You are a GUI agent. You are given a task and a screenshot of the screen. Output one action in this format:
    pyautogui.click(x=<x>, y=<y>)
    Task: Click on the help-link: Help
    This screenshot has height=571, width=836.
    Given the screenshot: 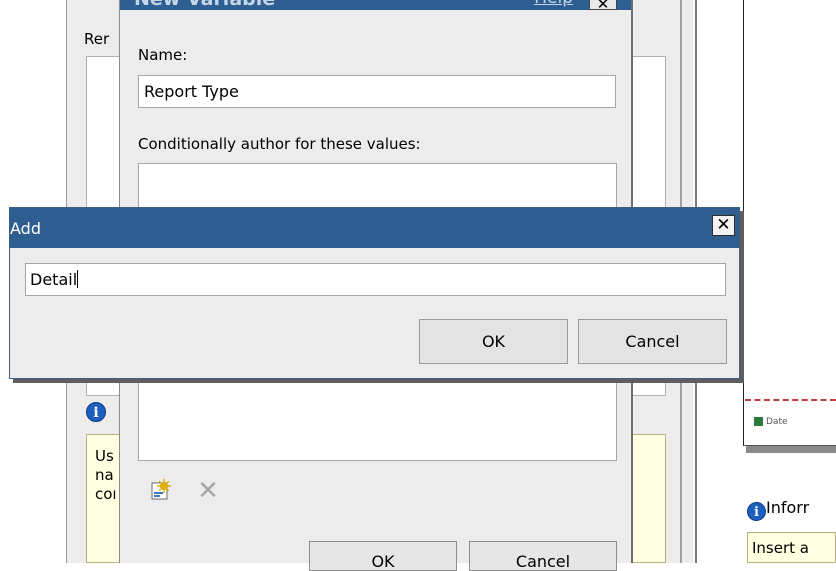 What is the action you would take?
    pyautogui.click(x=553, y=4)
    